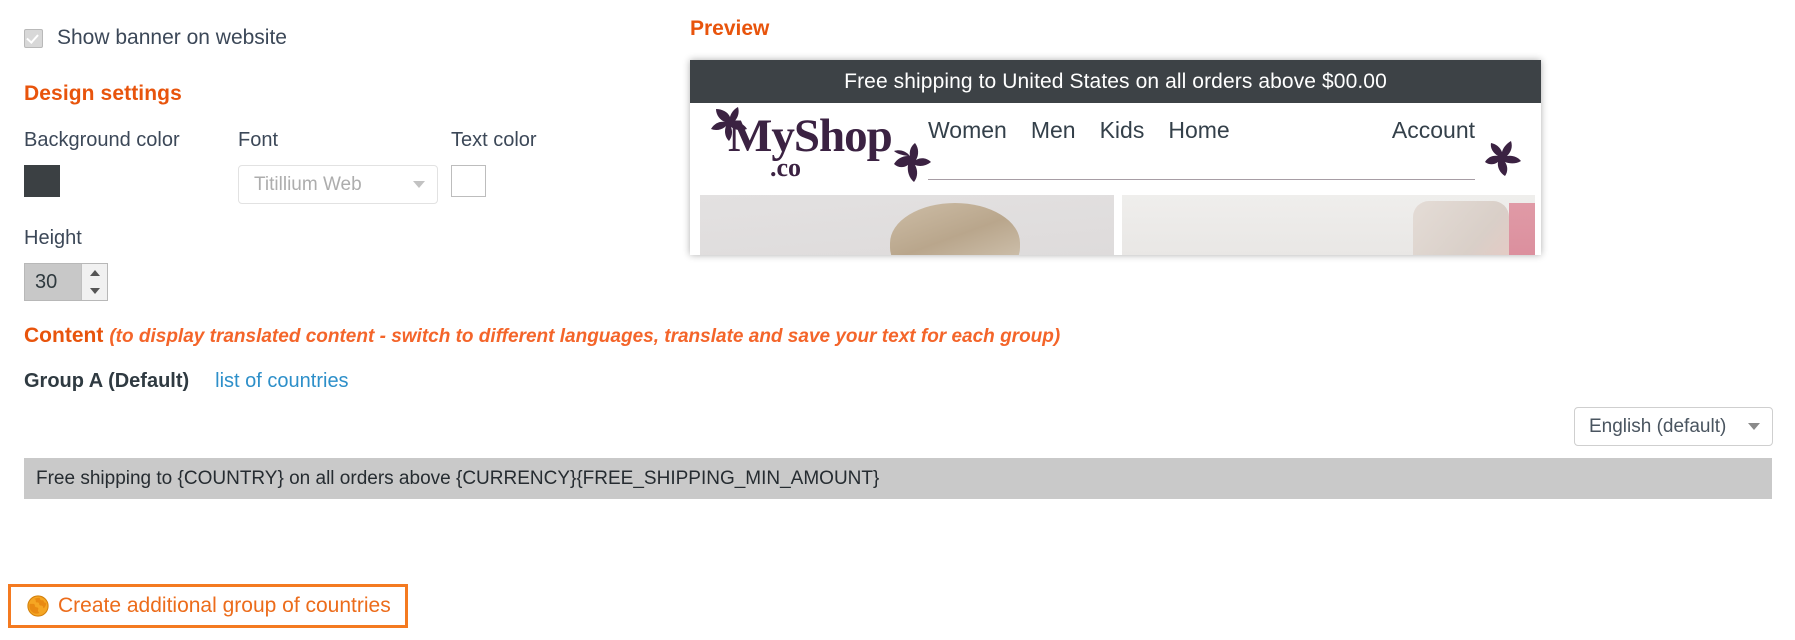 The width and height of the screenshot is (1795, 640). What do you see at coordinates (1122, 130) in the screenshot?
I see `nav-item-kids: Kids` at bounding box center [1122, 130].